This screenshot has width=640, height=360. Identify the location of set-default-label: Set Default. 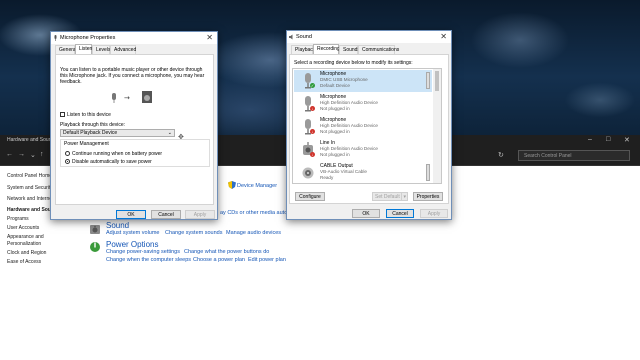
(387, 197).